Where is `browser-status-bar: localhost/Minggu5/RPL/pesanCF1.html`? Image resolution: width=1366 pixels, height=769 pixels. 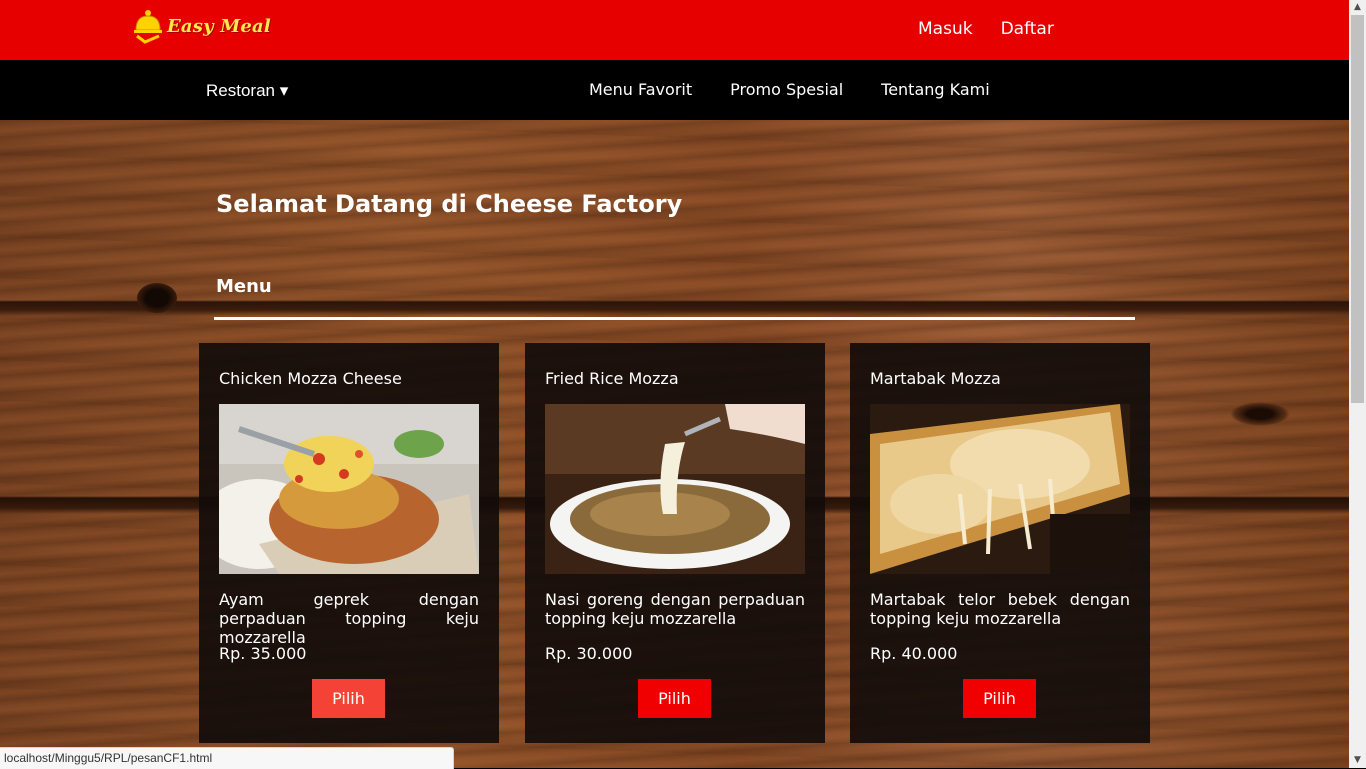
browser-status-bar: localhost/Minggu5/RPL/pesanCF1.html is located at coordinates (227, 758).